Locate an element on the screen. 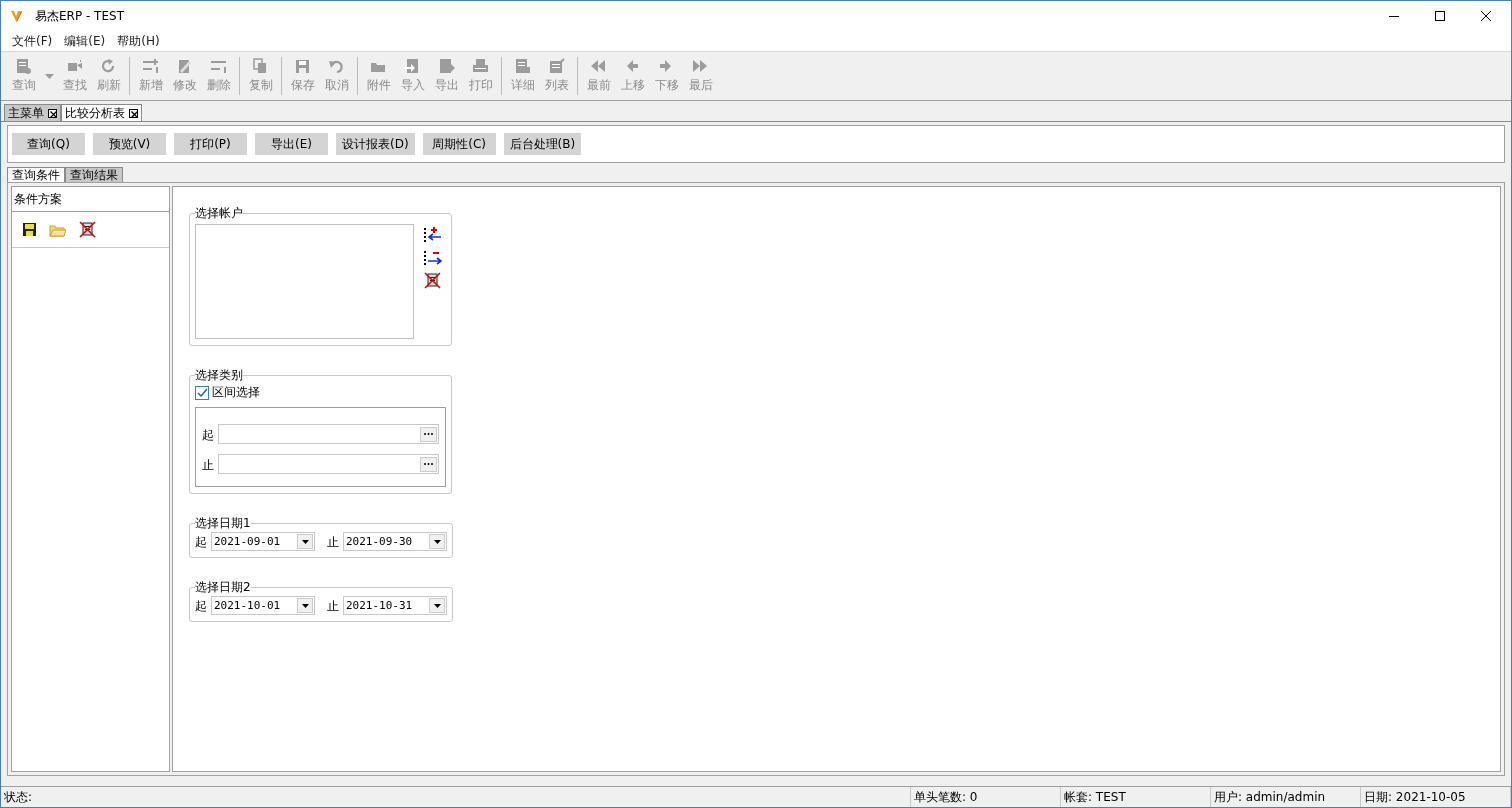 The width and height of the screenshot is (1512, 808). add-icon is located at coordinates (433, 234).